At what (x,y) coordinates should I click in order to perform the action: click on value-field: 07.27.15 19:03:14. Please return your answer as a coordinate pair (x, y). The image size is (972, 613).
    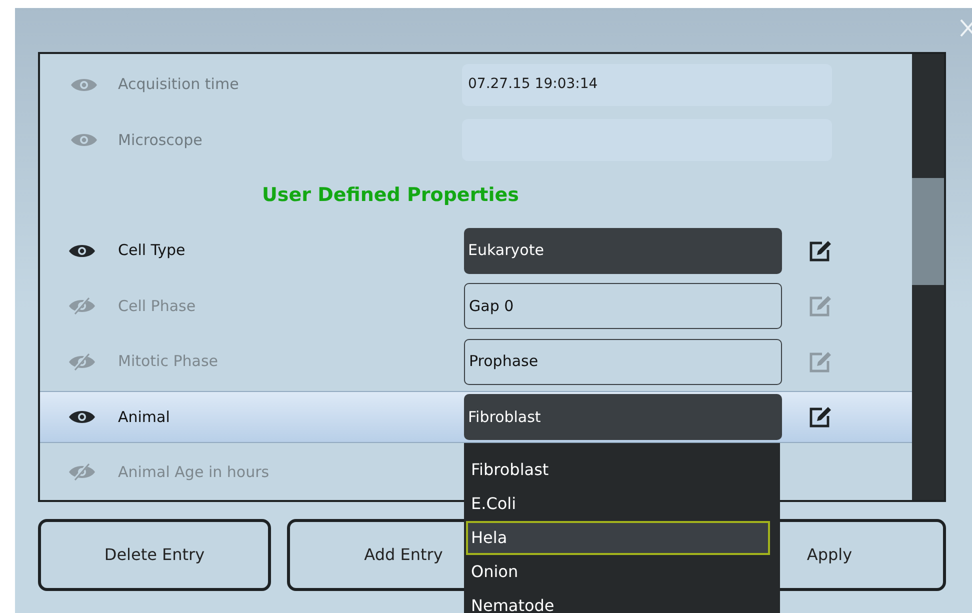
    Looking at the image, I should click on (647, 85).